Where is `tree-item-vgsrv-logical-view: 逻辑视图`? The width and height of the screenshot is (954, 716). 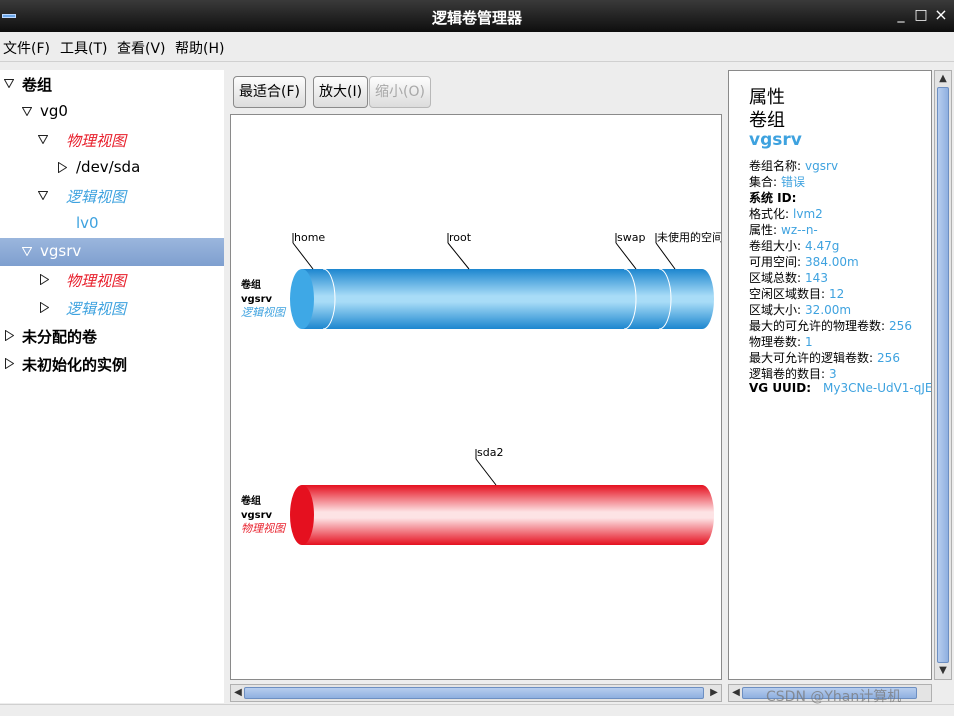 tree-item-vgsrv-logical-view: 逻辑视图 is located at coordinates (112, 308).